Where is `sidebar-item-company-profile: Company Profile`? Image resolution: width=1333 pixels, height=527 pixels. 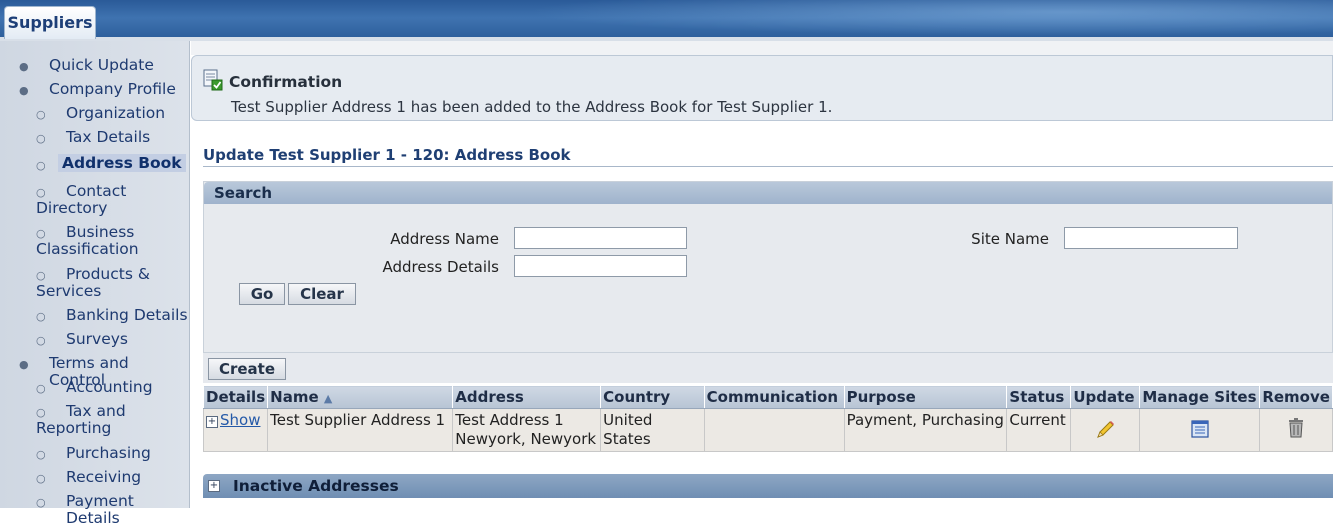
sidebar-item-company-profile: Company Profile is located at coordinates (112, 89).